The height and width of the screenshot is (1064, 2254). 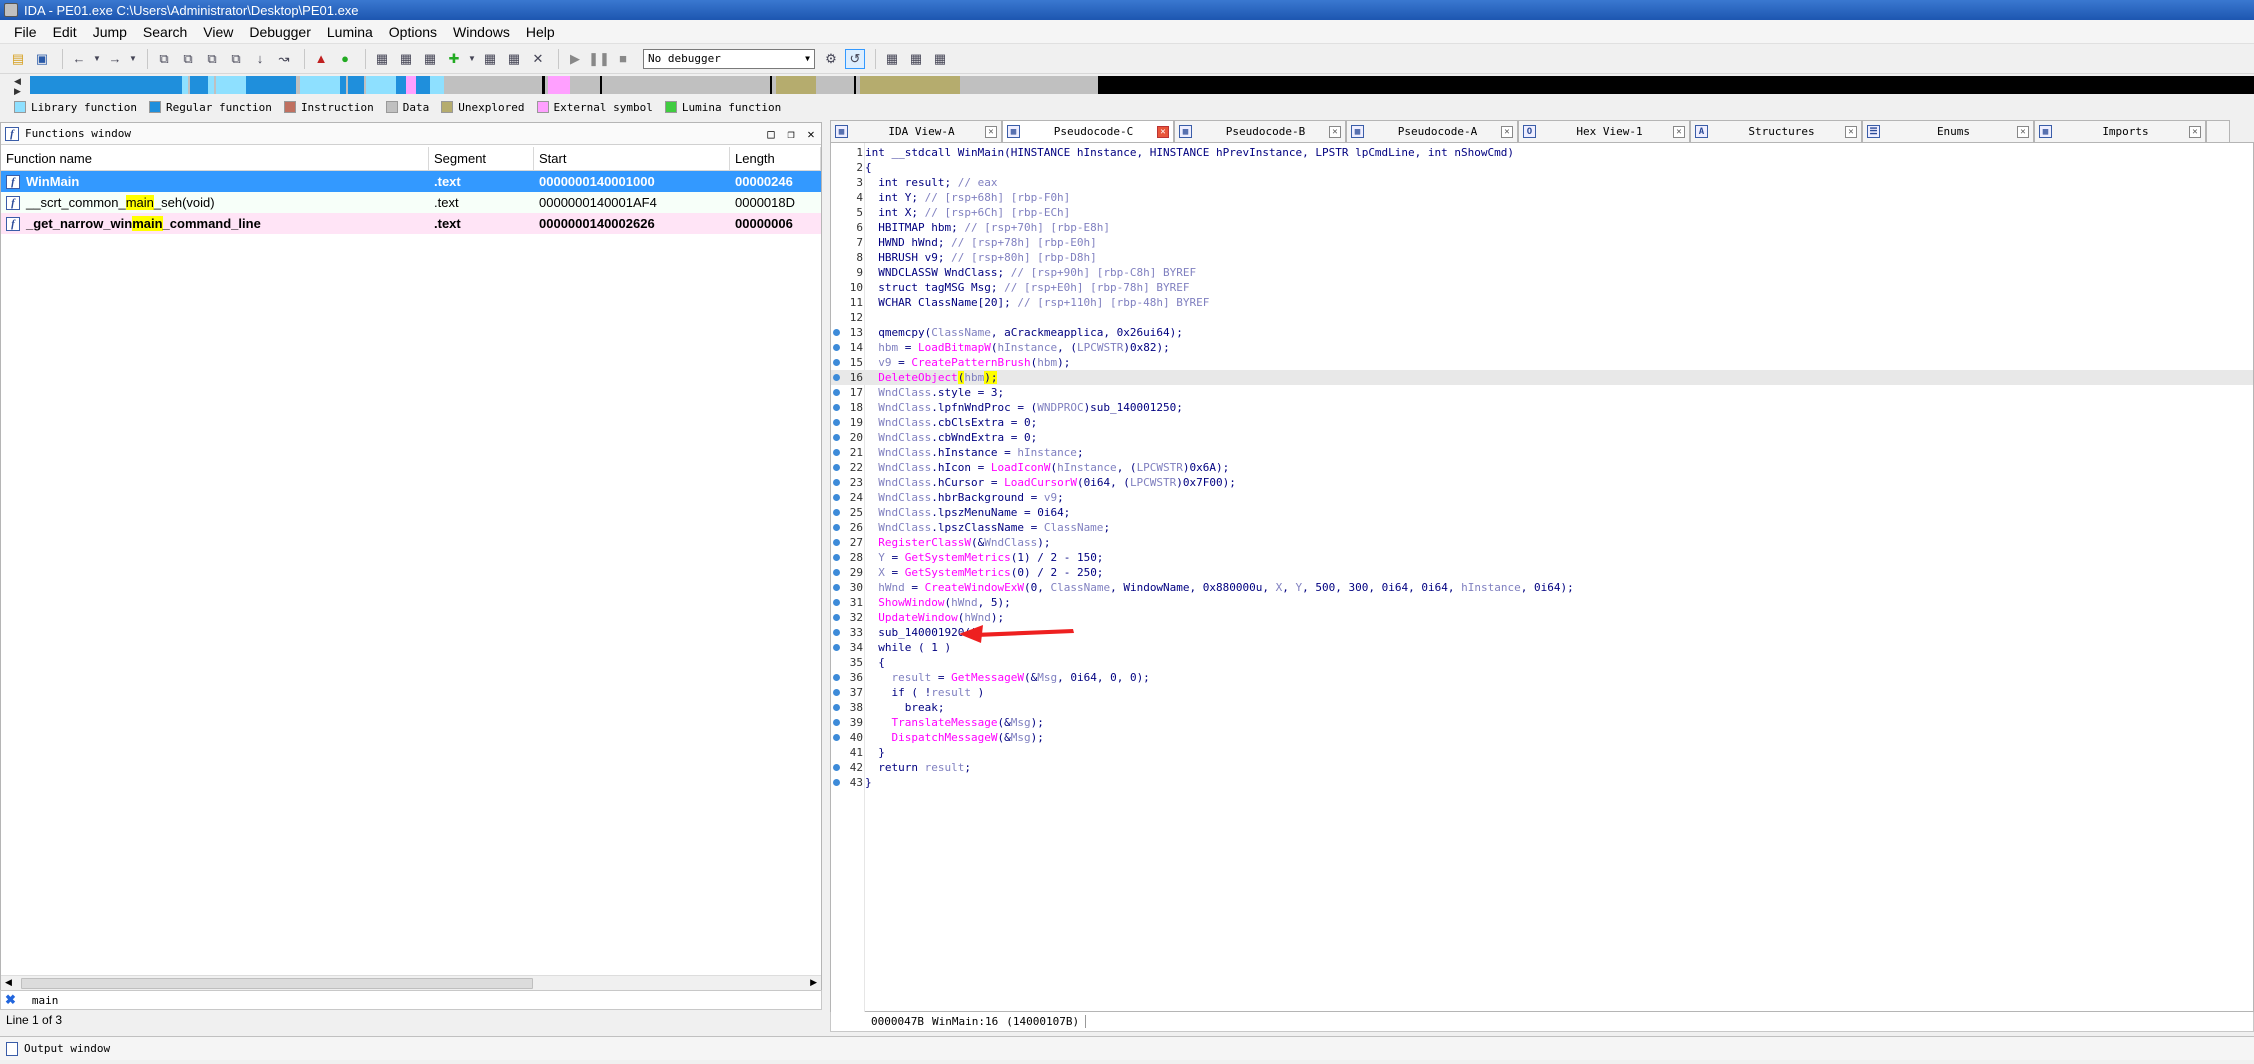 I want to click on close-search-icon: ✖, so click(x=10, y=1000).